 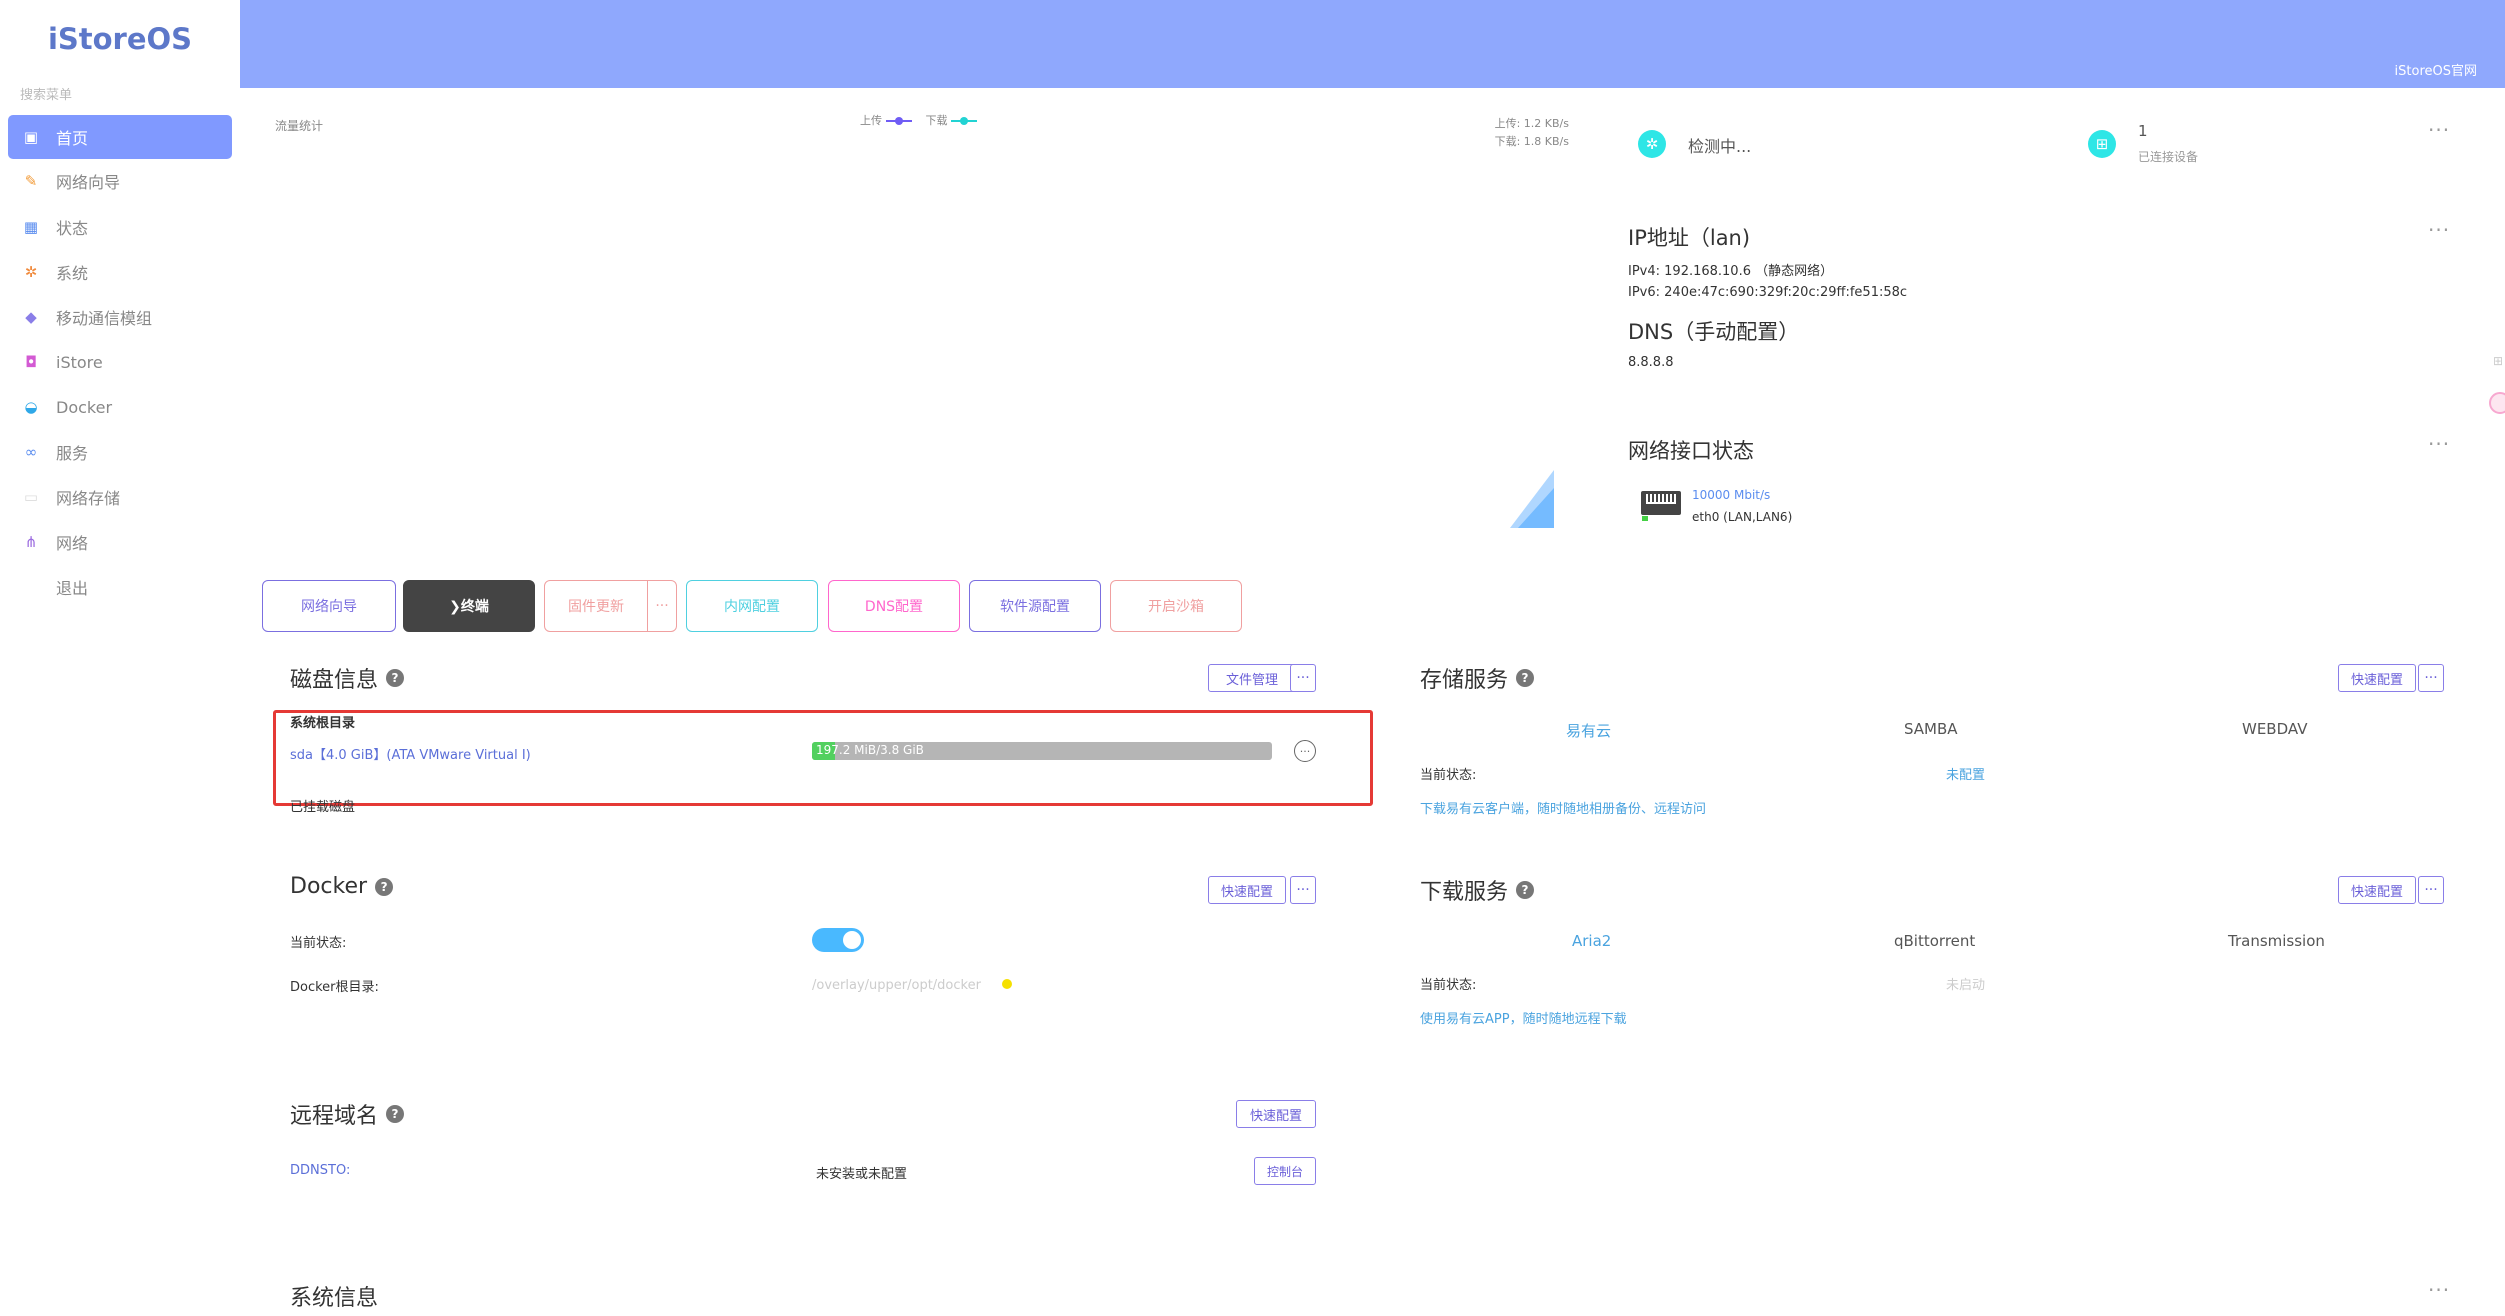 I want to click on quick-btn-lan: 内网配置, so click(x=752, y=606).